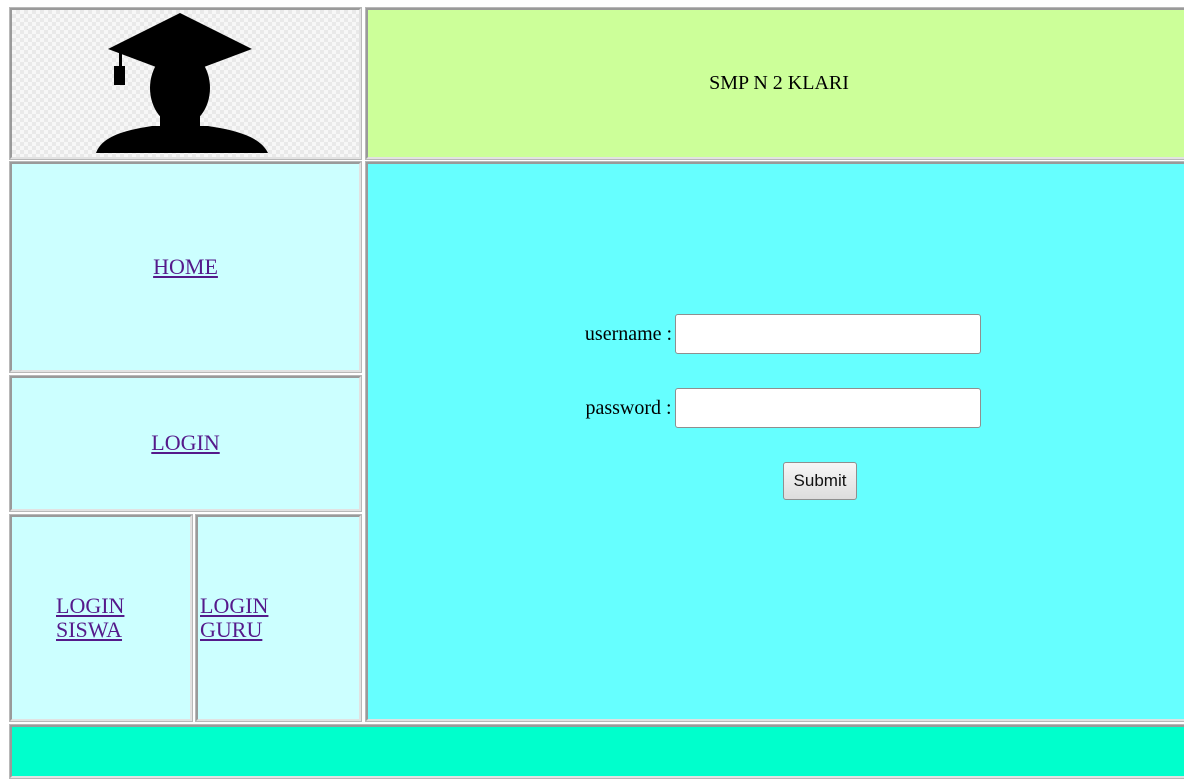 Image resolution: width=1184 pixels, height=780 pixels. I want to click on header-cell: SMP N 2 KLARI, so click(774, 83).